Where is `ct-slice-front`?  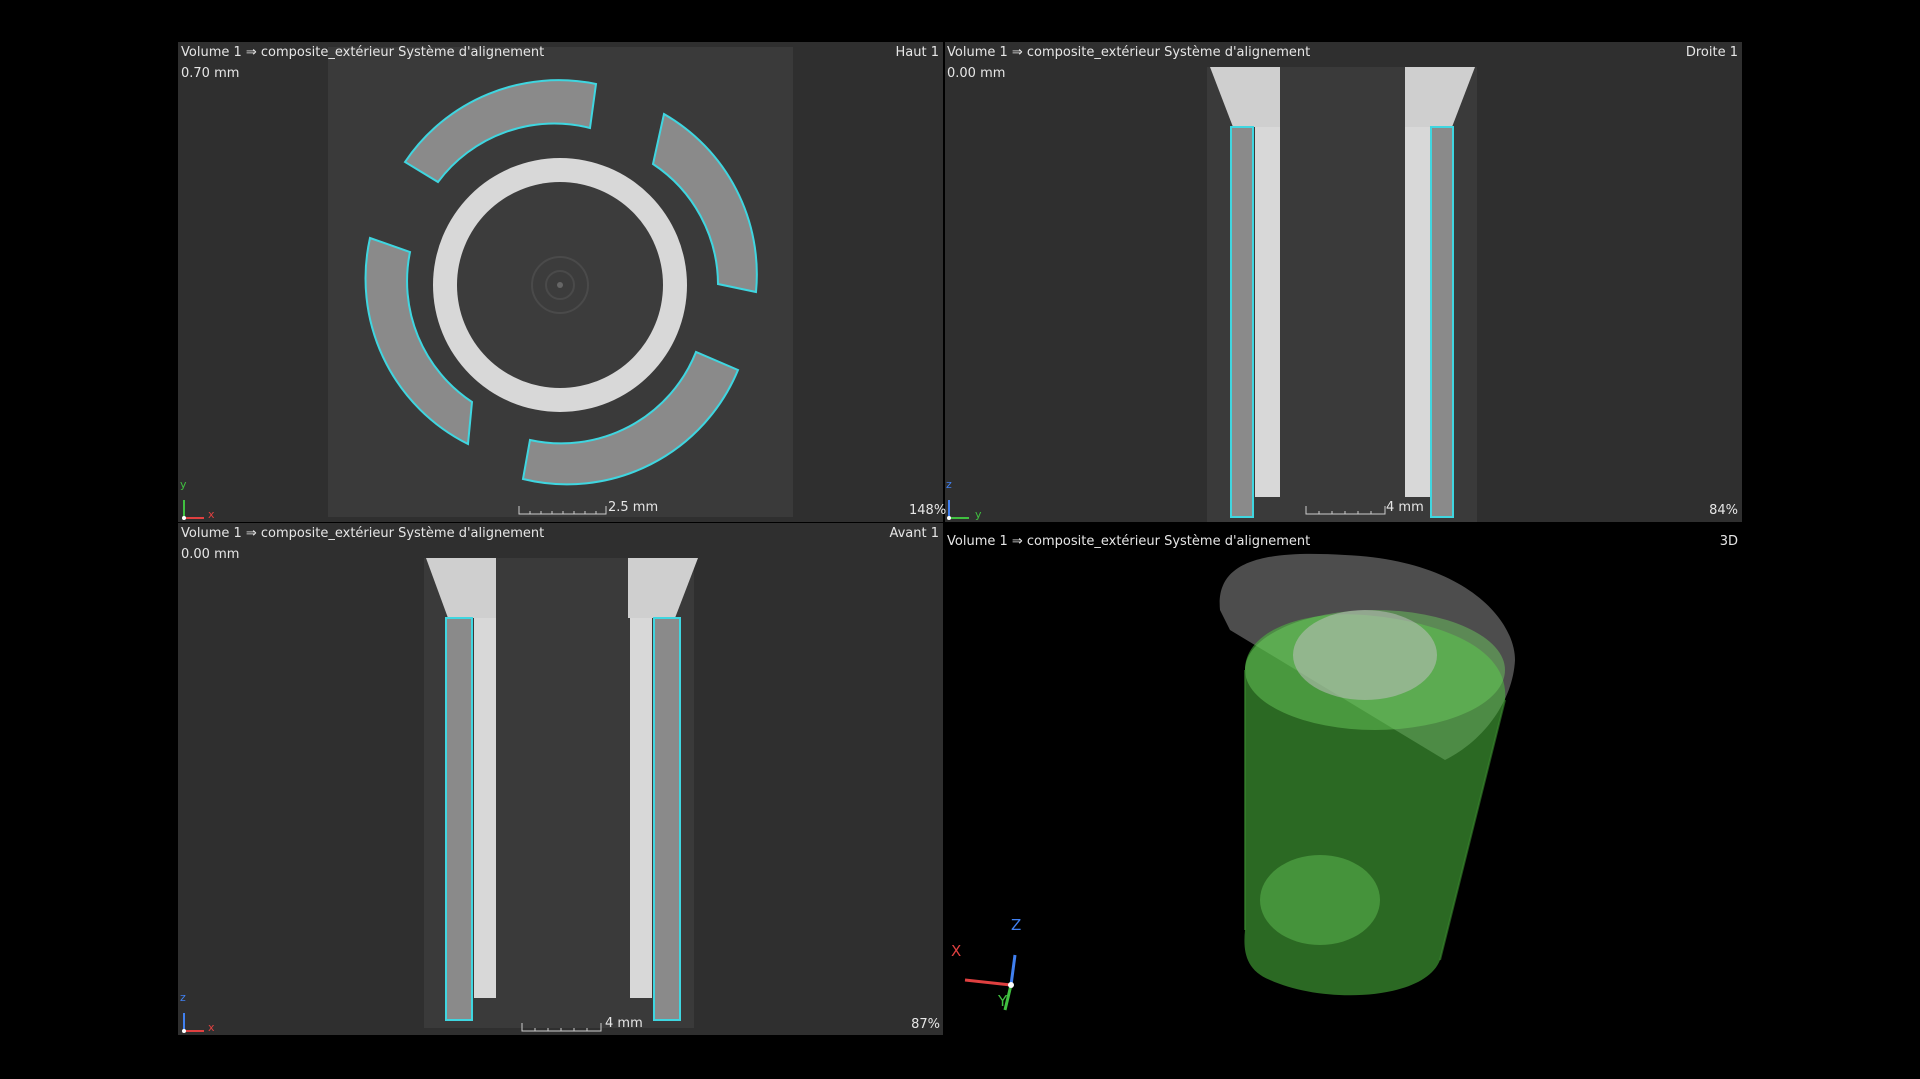 ct-slice-front is located at coordinates (561, 793).